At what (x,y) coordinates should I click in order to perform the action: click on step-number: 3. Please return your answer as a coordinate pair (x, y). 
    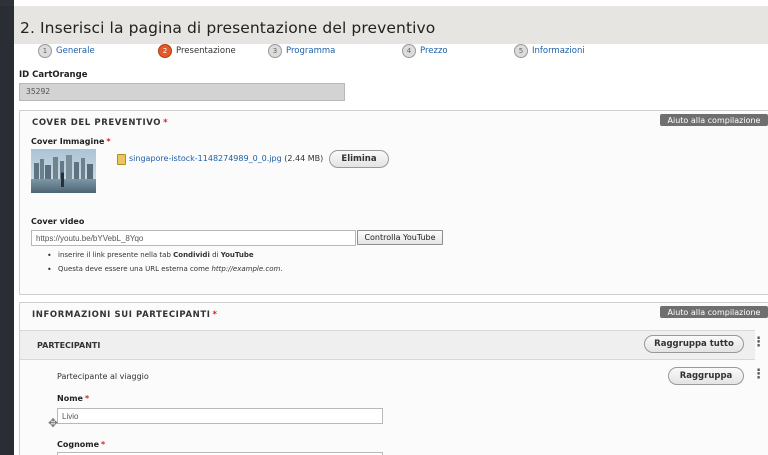
    Looking at the image, I should click on (275, 51).